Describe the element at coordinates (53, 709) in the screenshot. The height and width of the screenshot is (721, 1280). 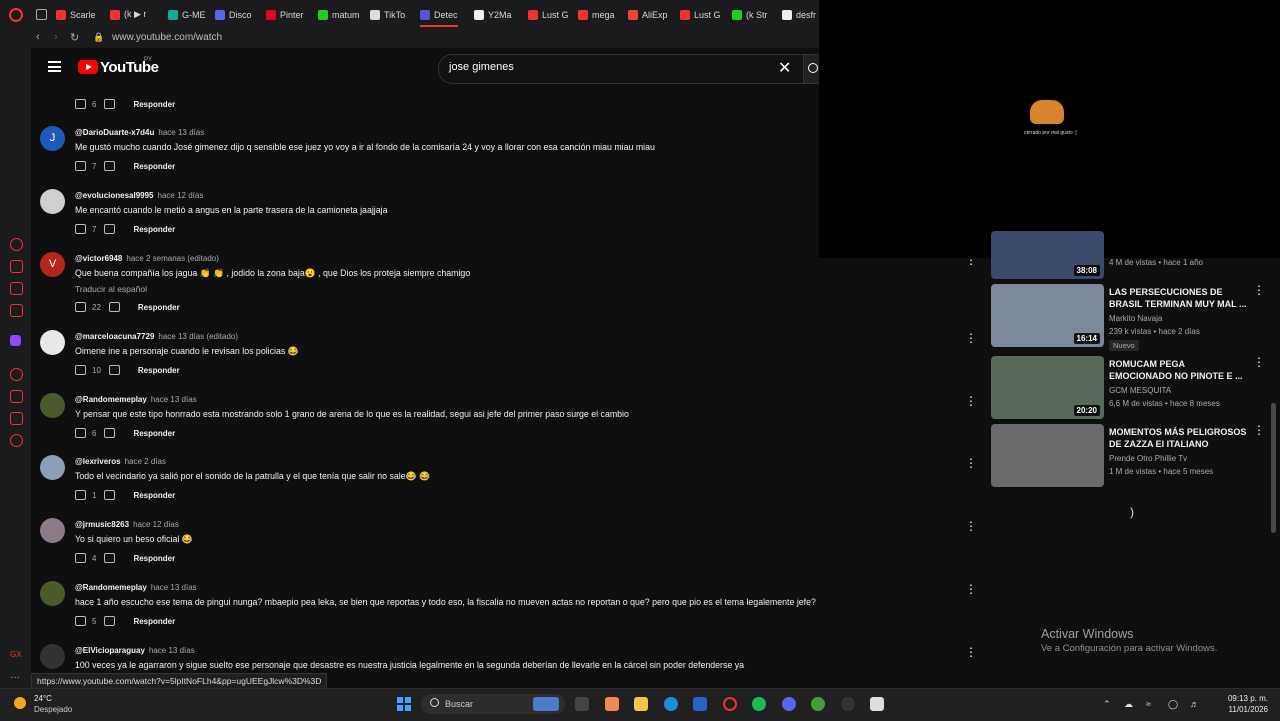
I see `weather-description: Despejado` at that location.